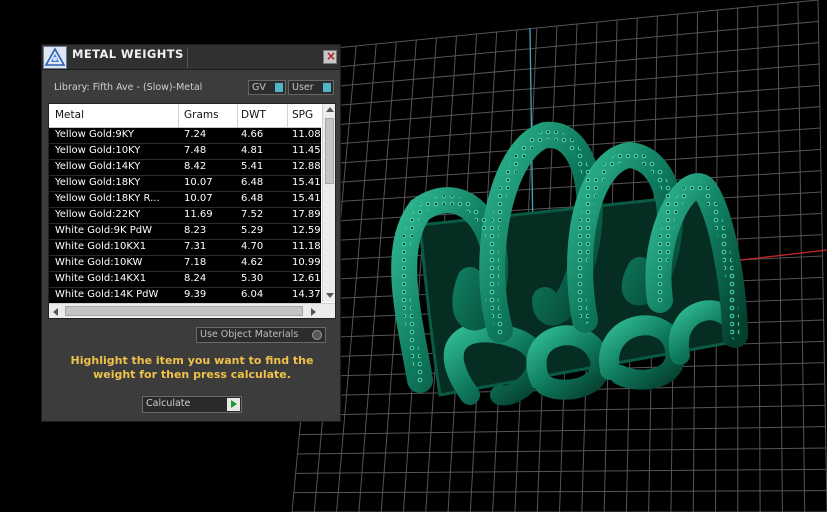 The width and height of the screenshot is (827, 512). Describe the element at coordinates (94, 134) in the screenshot. I see `metal-cell: Yellow Gold:9KY` at that location.